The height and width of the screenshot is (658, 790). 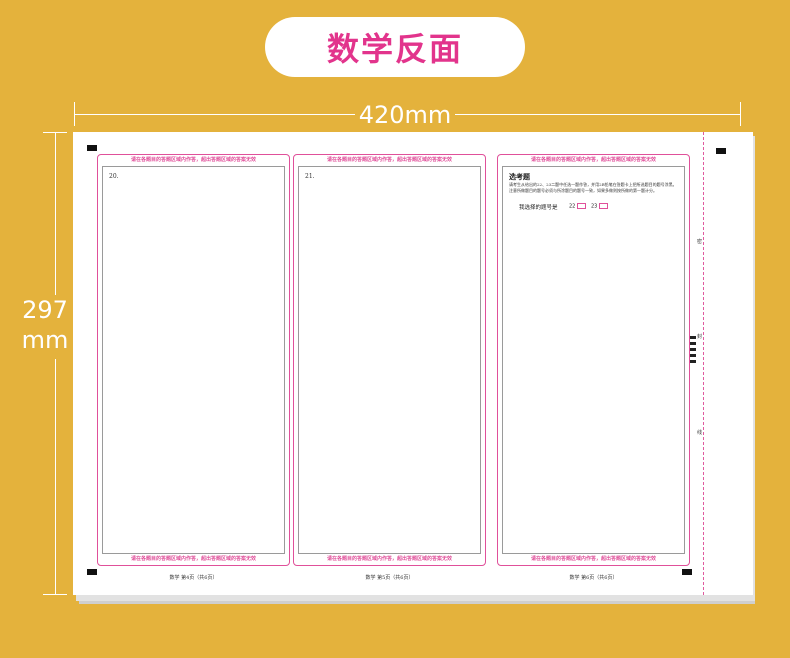 I want to click on height-dimension-tick-top, so click(x=55, y=132).